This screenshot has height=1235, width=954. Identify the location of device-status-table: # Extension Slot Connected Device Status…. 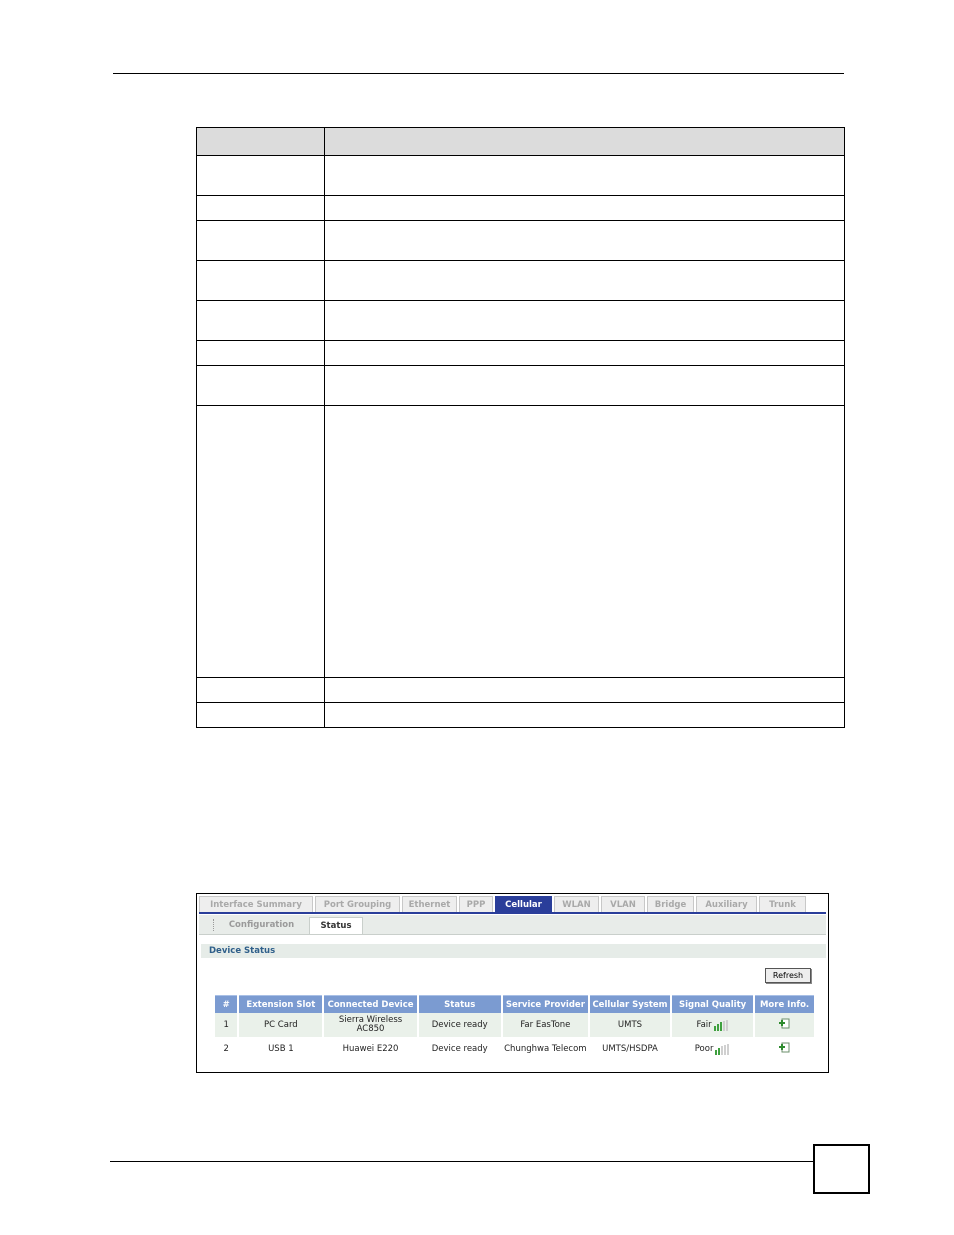
(514, 1028).